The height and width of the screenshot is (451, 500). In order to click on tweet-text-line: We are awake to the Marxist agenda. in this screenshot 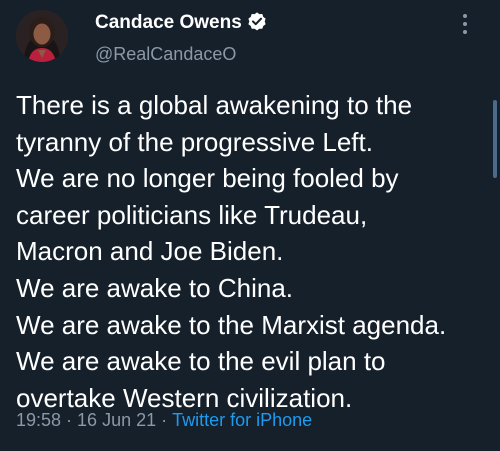, I will do `click(231, 324)`.